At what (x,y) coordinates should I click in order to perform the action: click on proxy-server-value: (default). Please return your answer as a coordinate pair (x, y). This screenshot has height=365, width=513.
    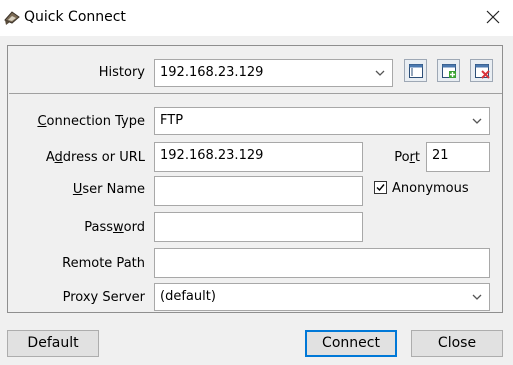
    Looking at the image, I should click on (188, 296).